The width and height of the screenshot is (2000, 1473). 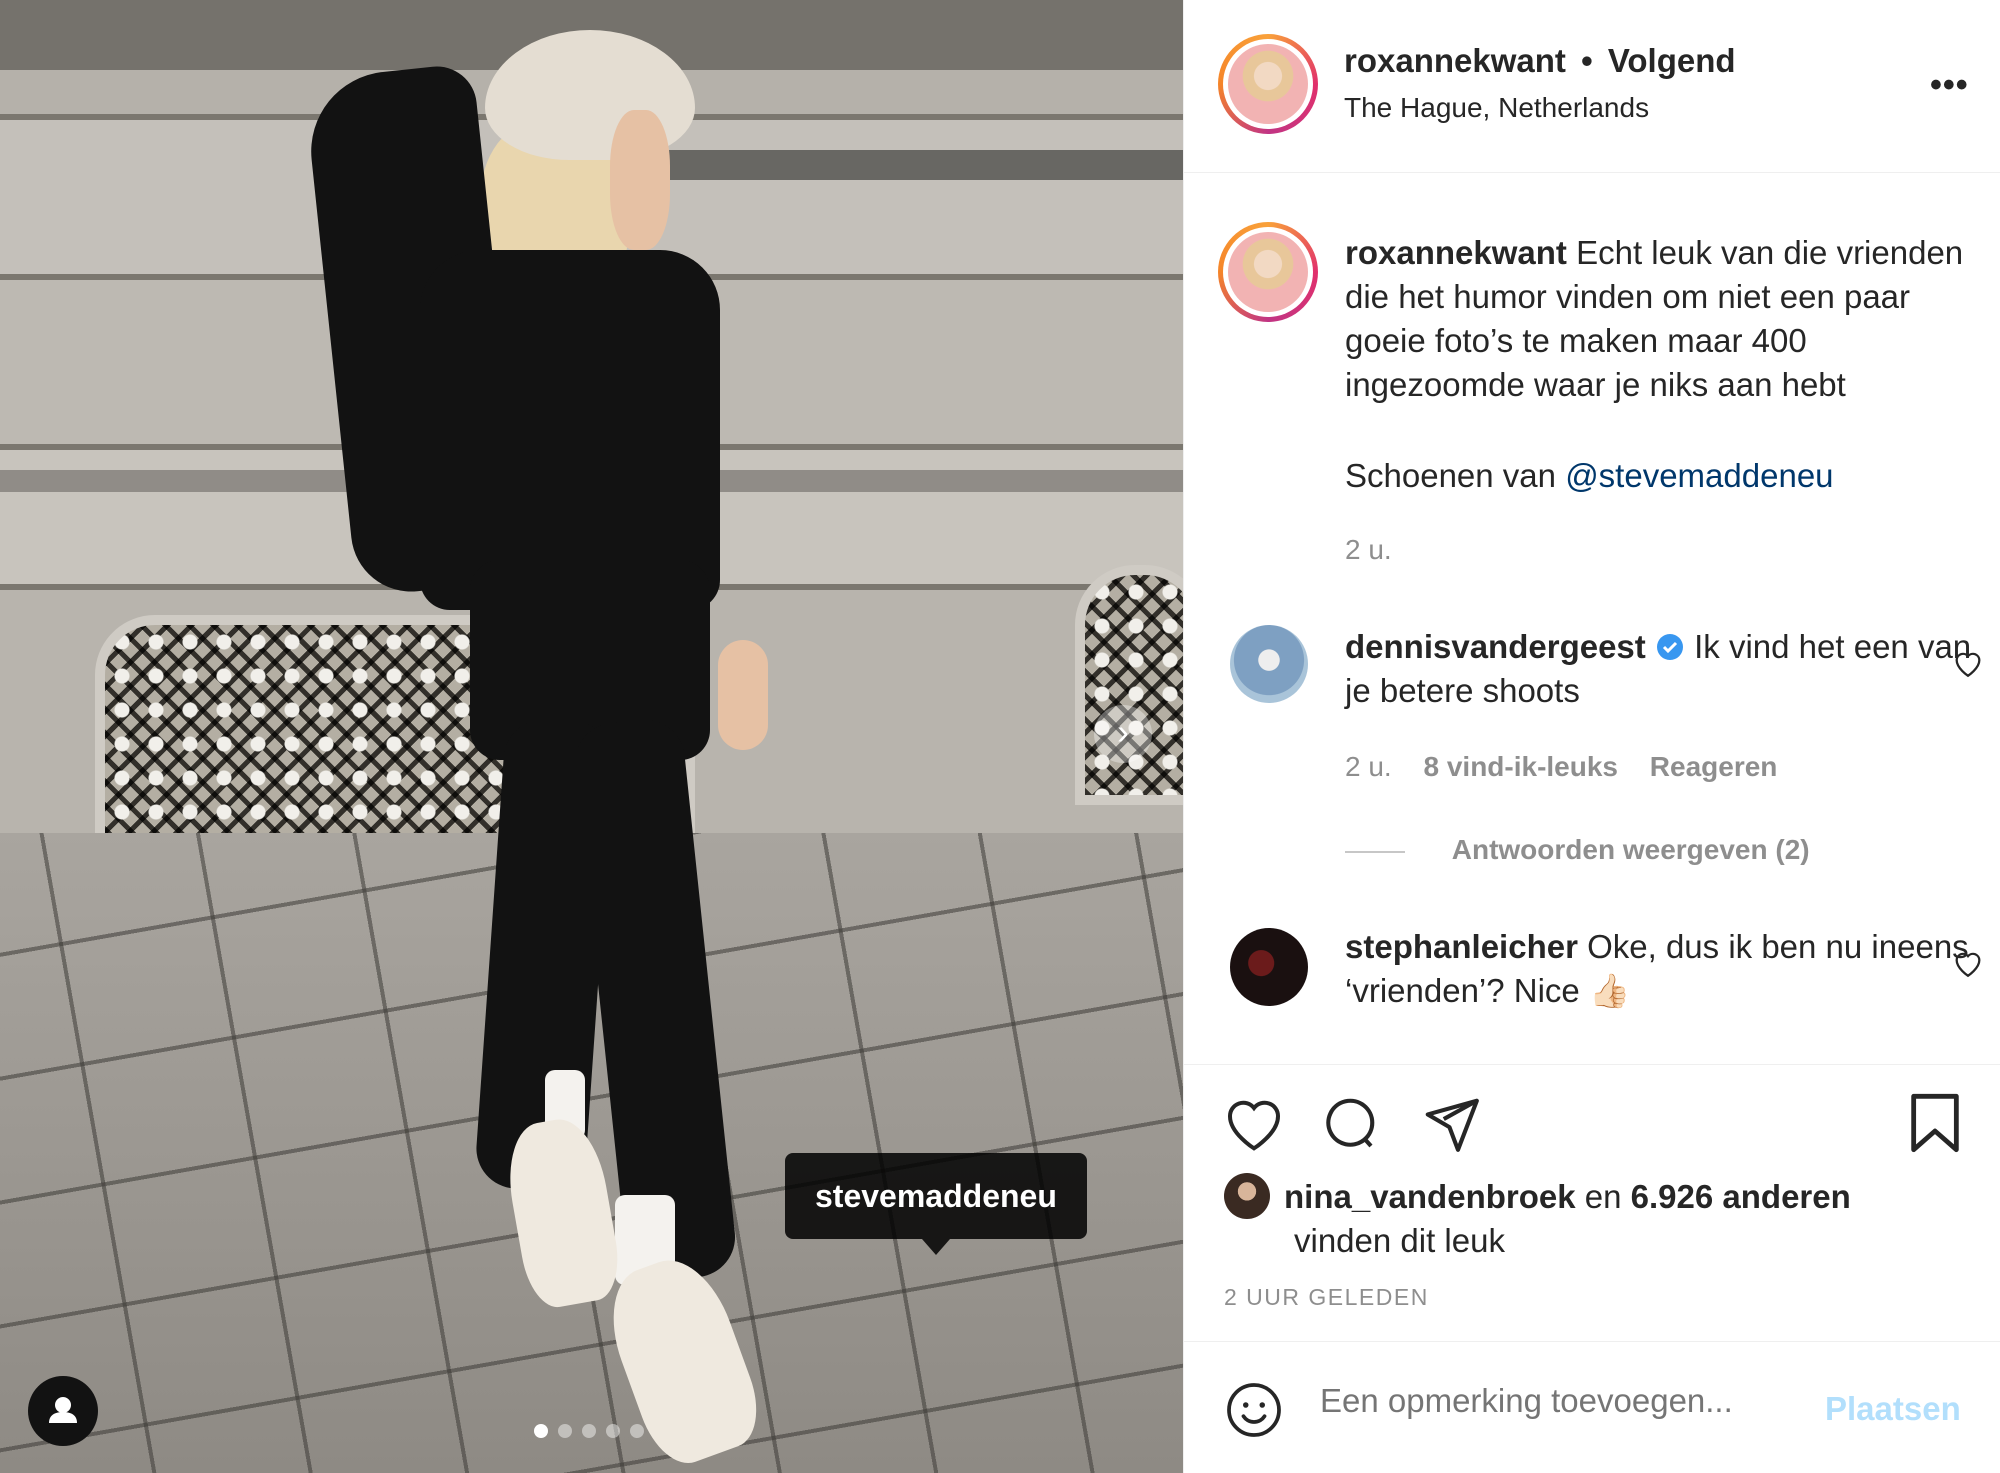 I want to click on view-replies-row: Antwoorden weergeven (2), so click(x=1660, y=850).